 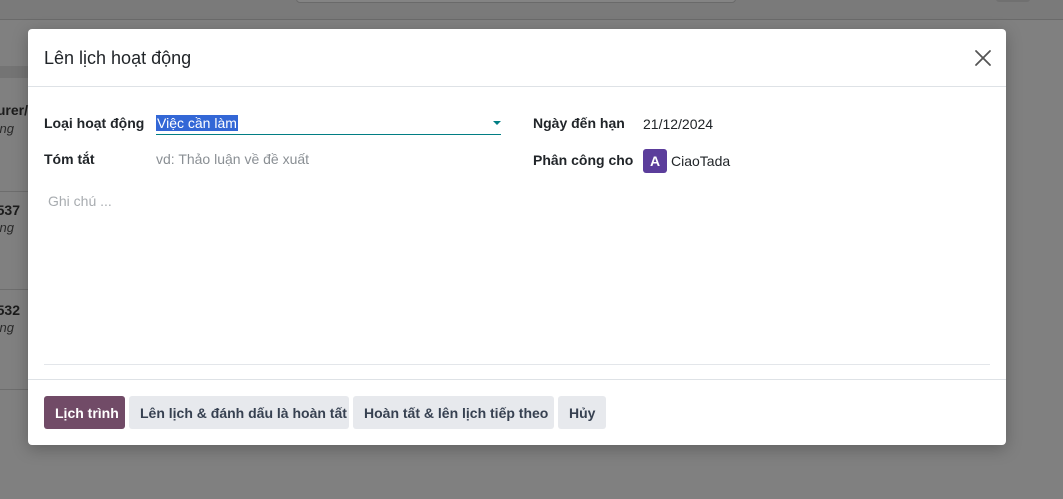 I want to click on due-date-label: Ngày đến hạn, so click(x=579, y=123).